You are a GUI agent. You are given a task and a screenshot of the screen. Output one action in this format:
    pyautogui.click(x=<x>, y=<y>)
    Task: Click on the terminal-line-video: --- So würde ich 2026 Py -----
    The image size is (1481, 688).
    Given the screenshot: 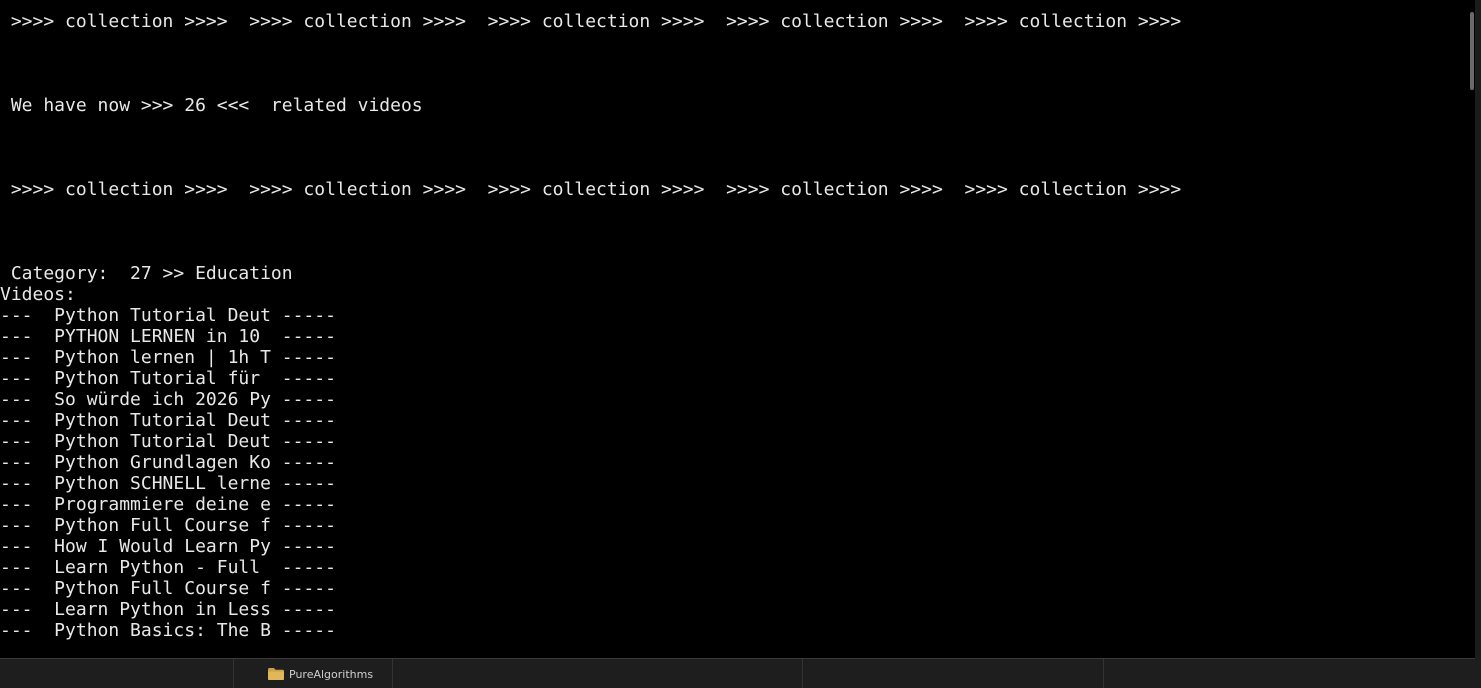 What is the action you would take?
    pyautogui.click(x=168, y=399)
    